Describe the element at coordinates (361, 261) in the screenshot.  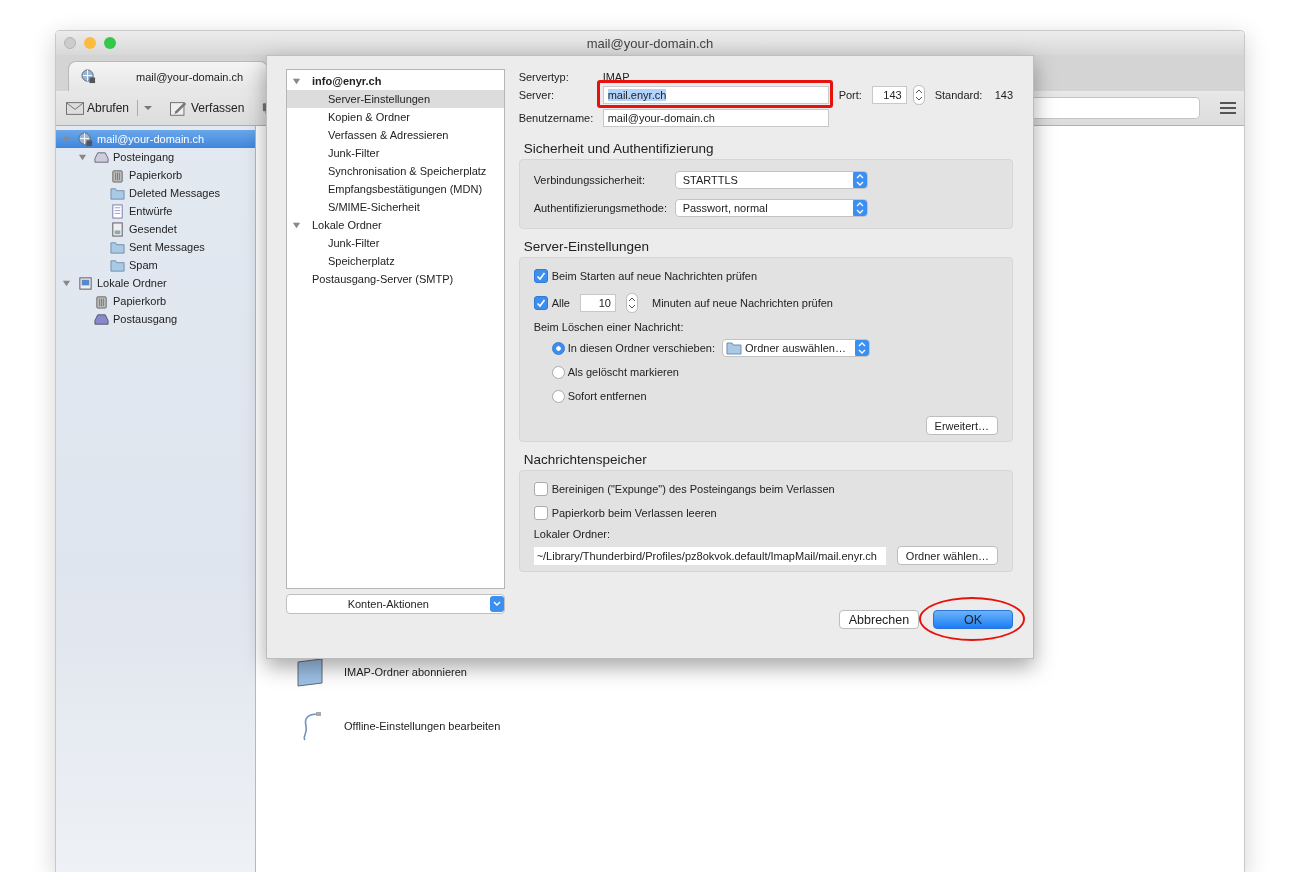
I see `tree-label: Speicherplatz` at that location.